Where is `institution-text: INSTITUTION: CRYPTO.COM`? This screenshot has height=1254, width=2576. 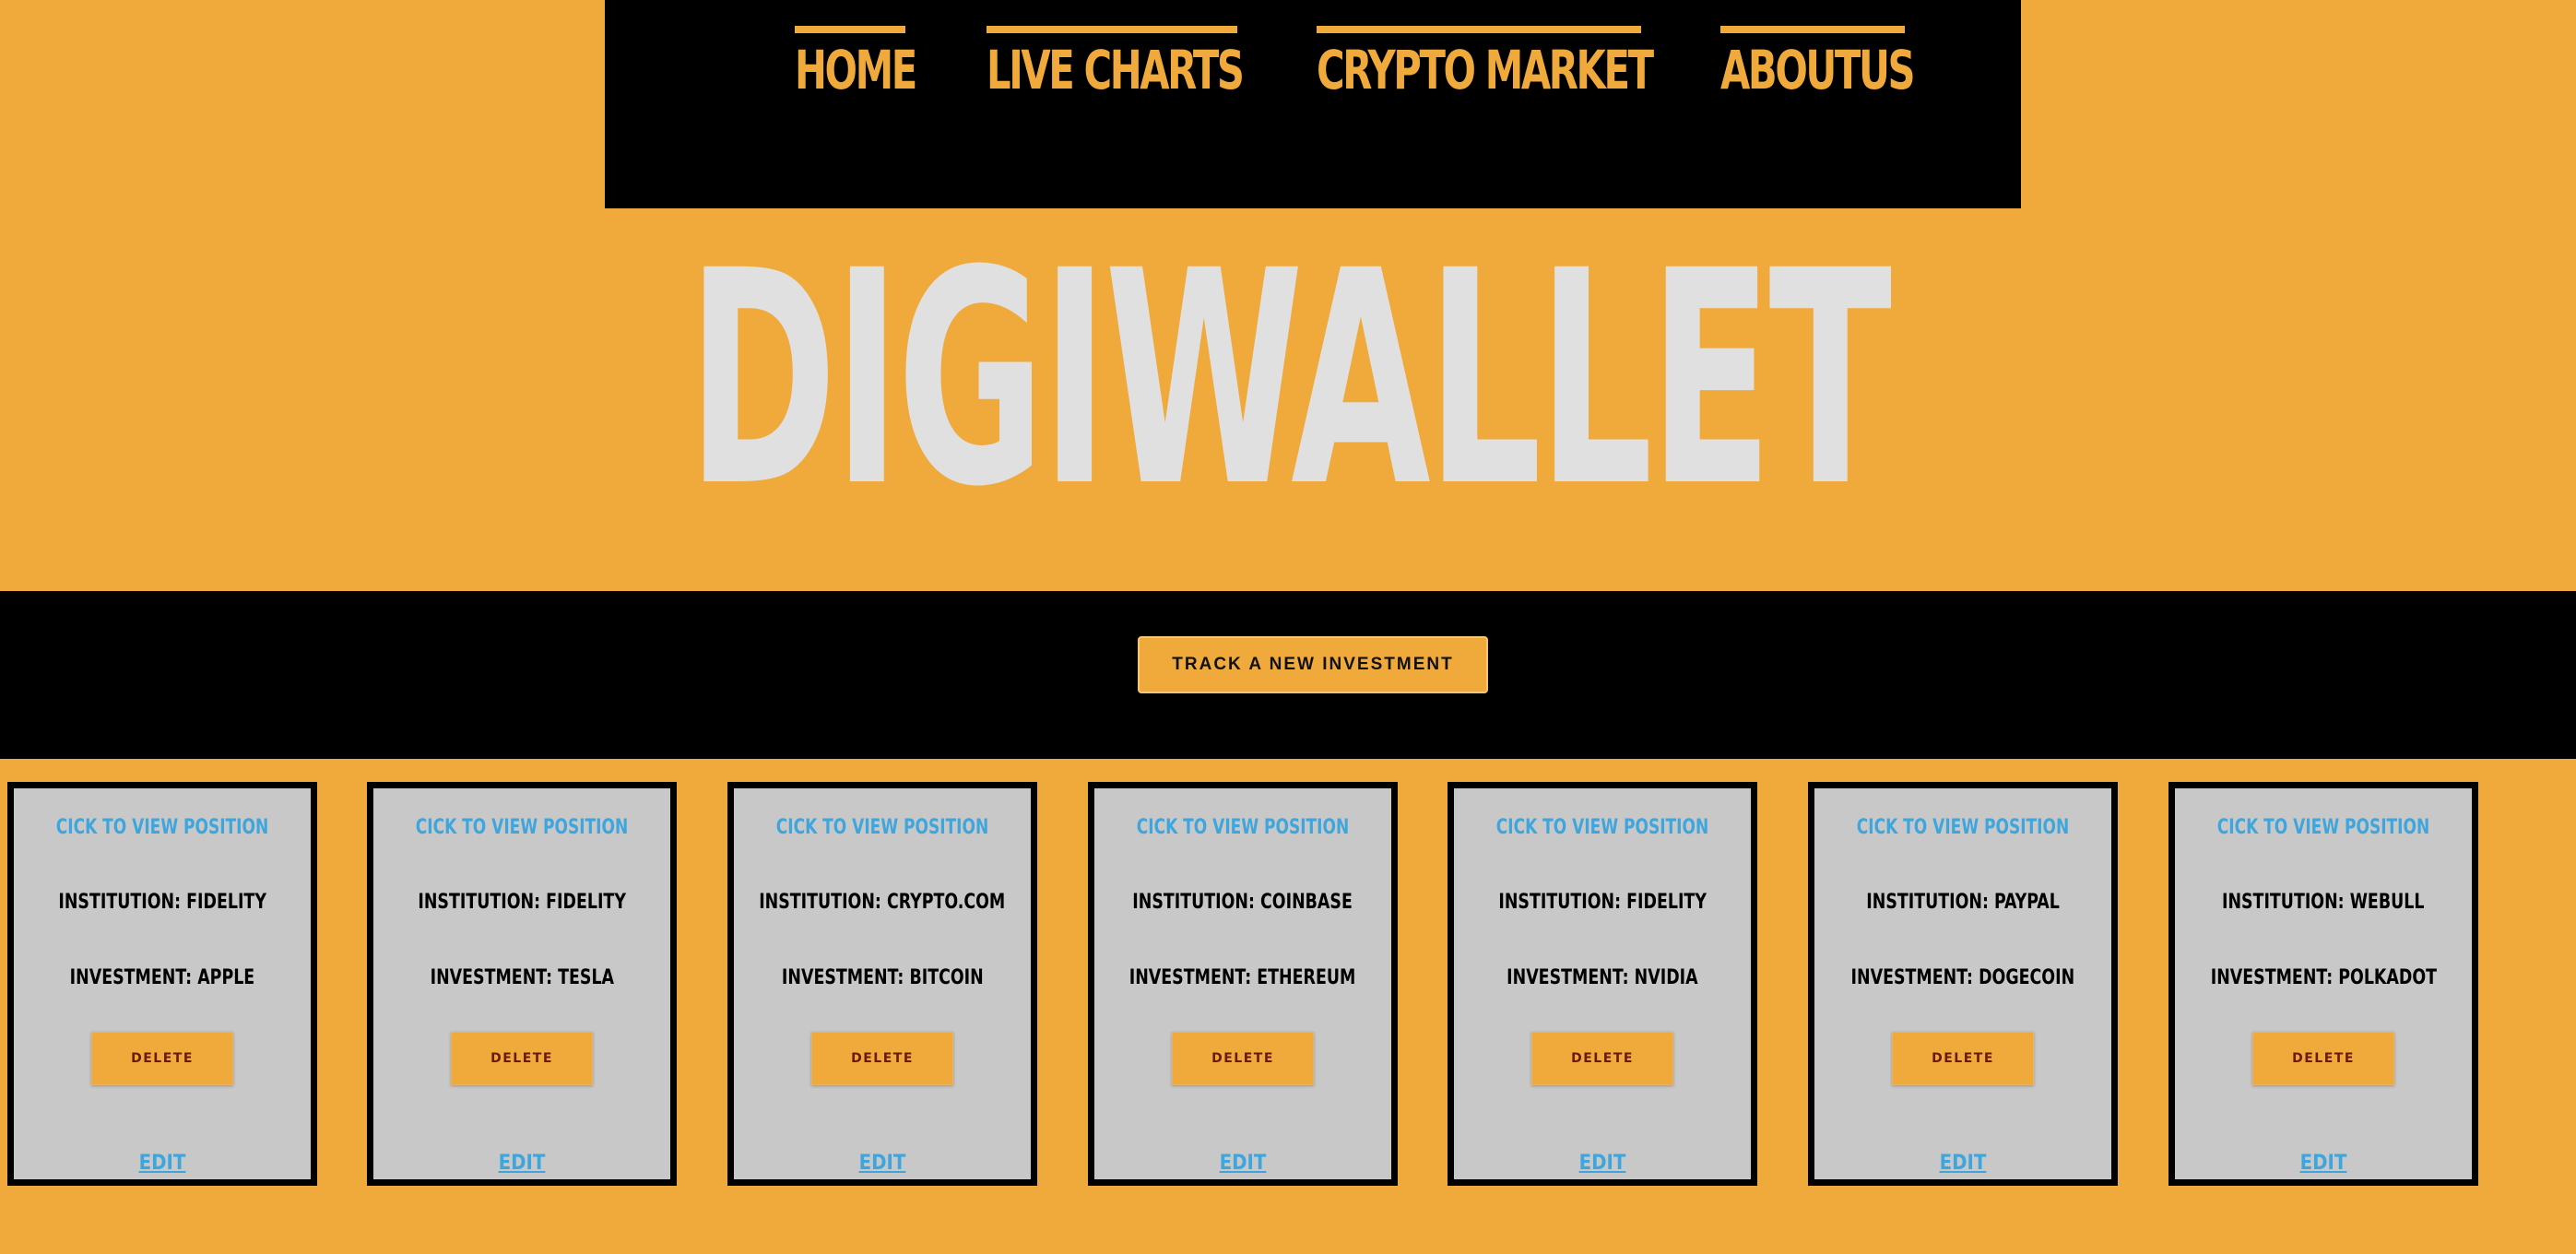
institution-text: INSTITUTION: CRYPTO.COM is located at coordinates (882, 903).